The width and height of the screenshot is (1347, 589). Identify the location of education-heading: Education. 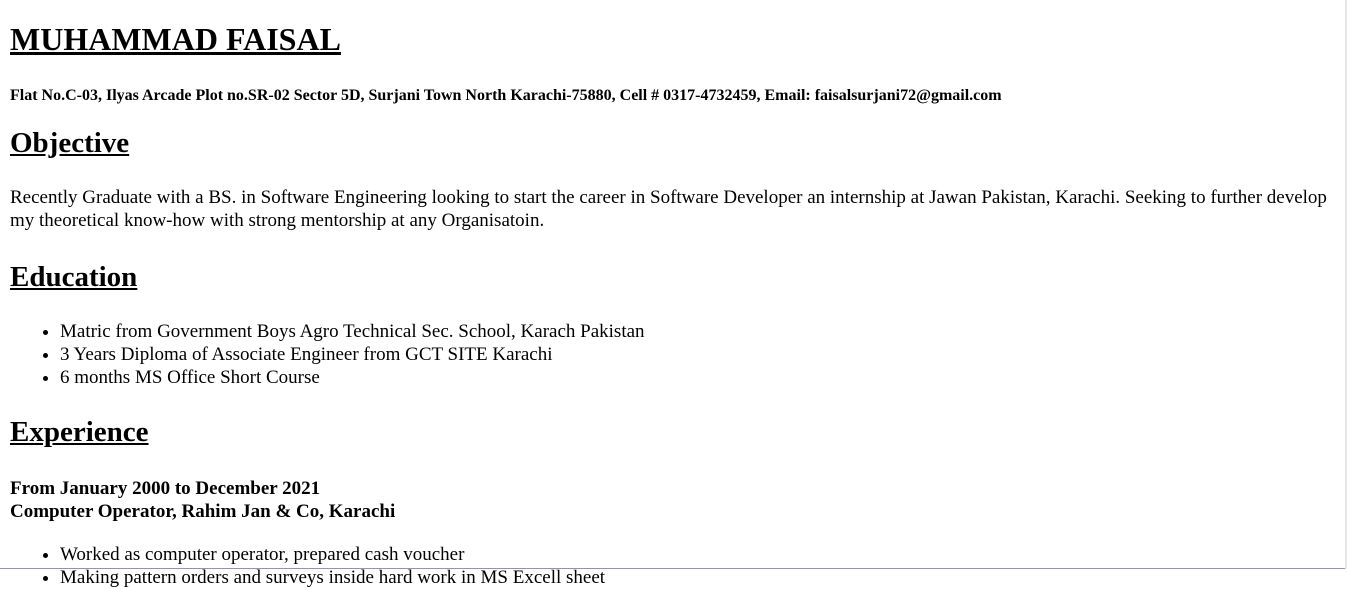
(74, 277).